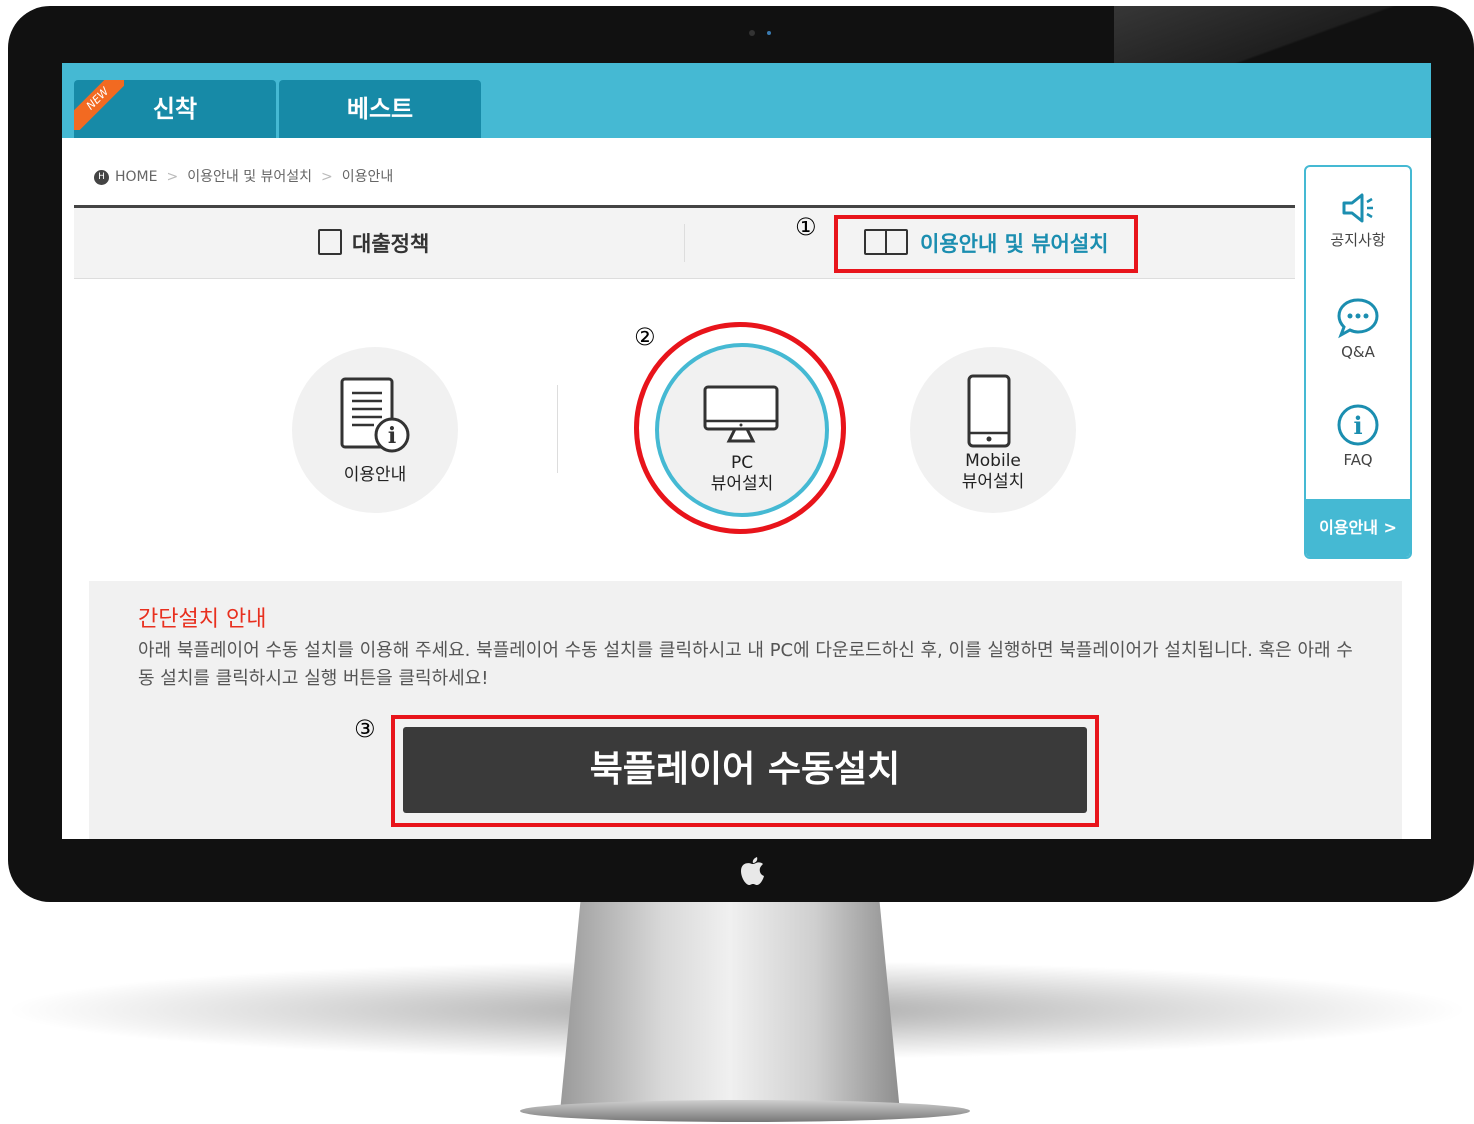 The image size is (1474, 1124). I want to click on tab-divider, so click(684, 243).